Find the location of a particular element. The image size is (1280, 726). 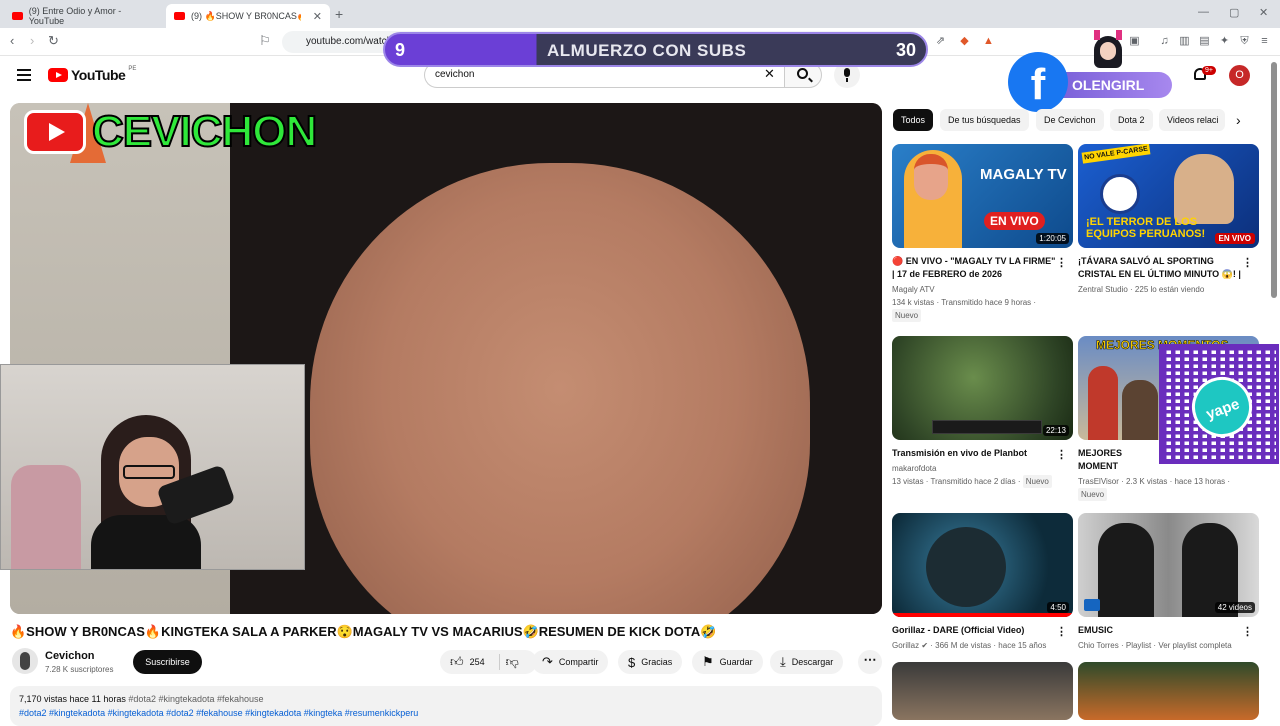

music-icon: ♫ is located at coordinates (1164, 41).